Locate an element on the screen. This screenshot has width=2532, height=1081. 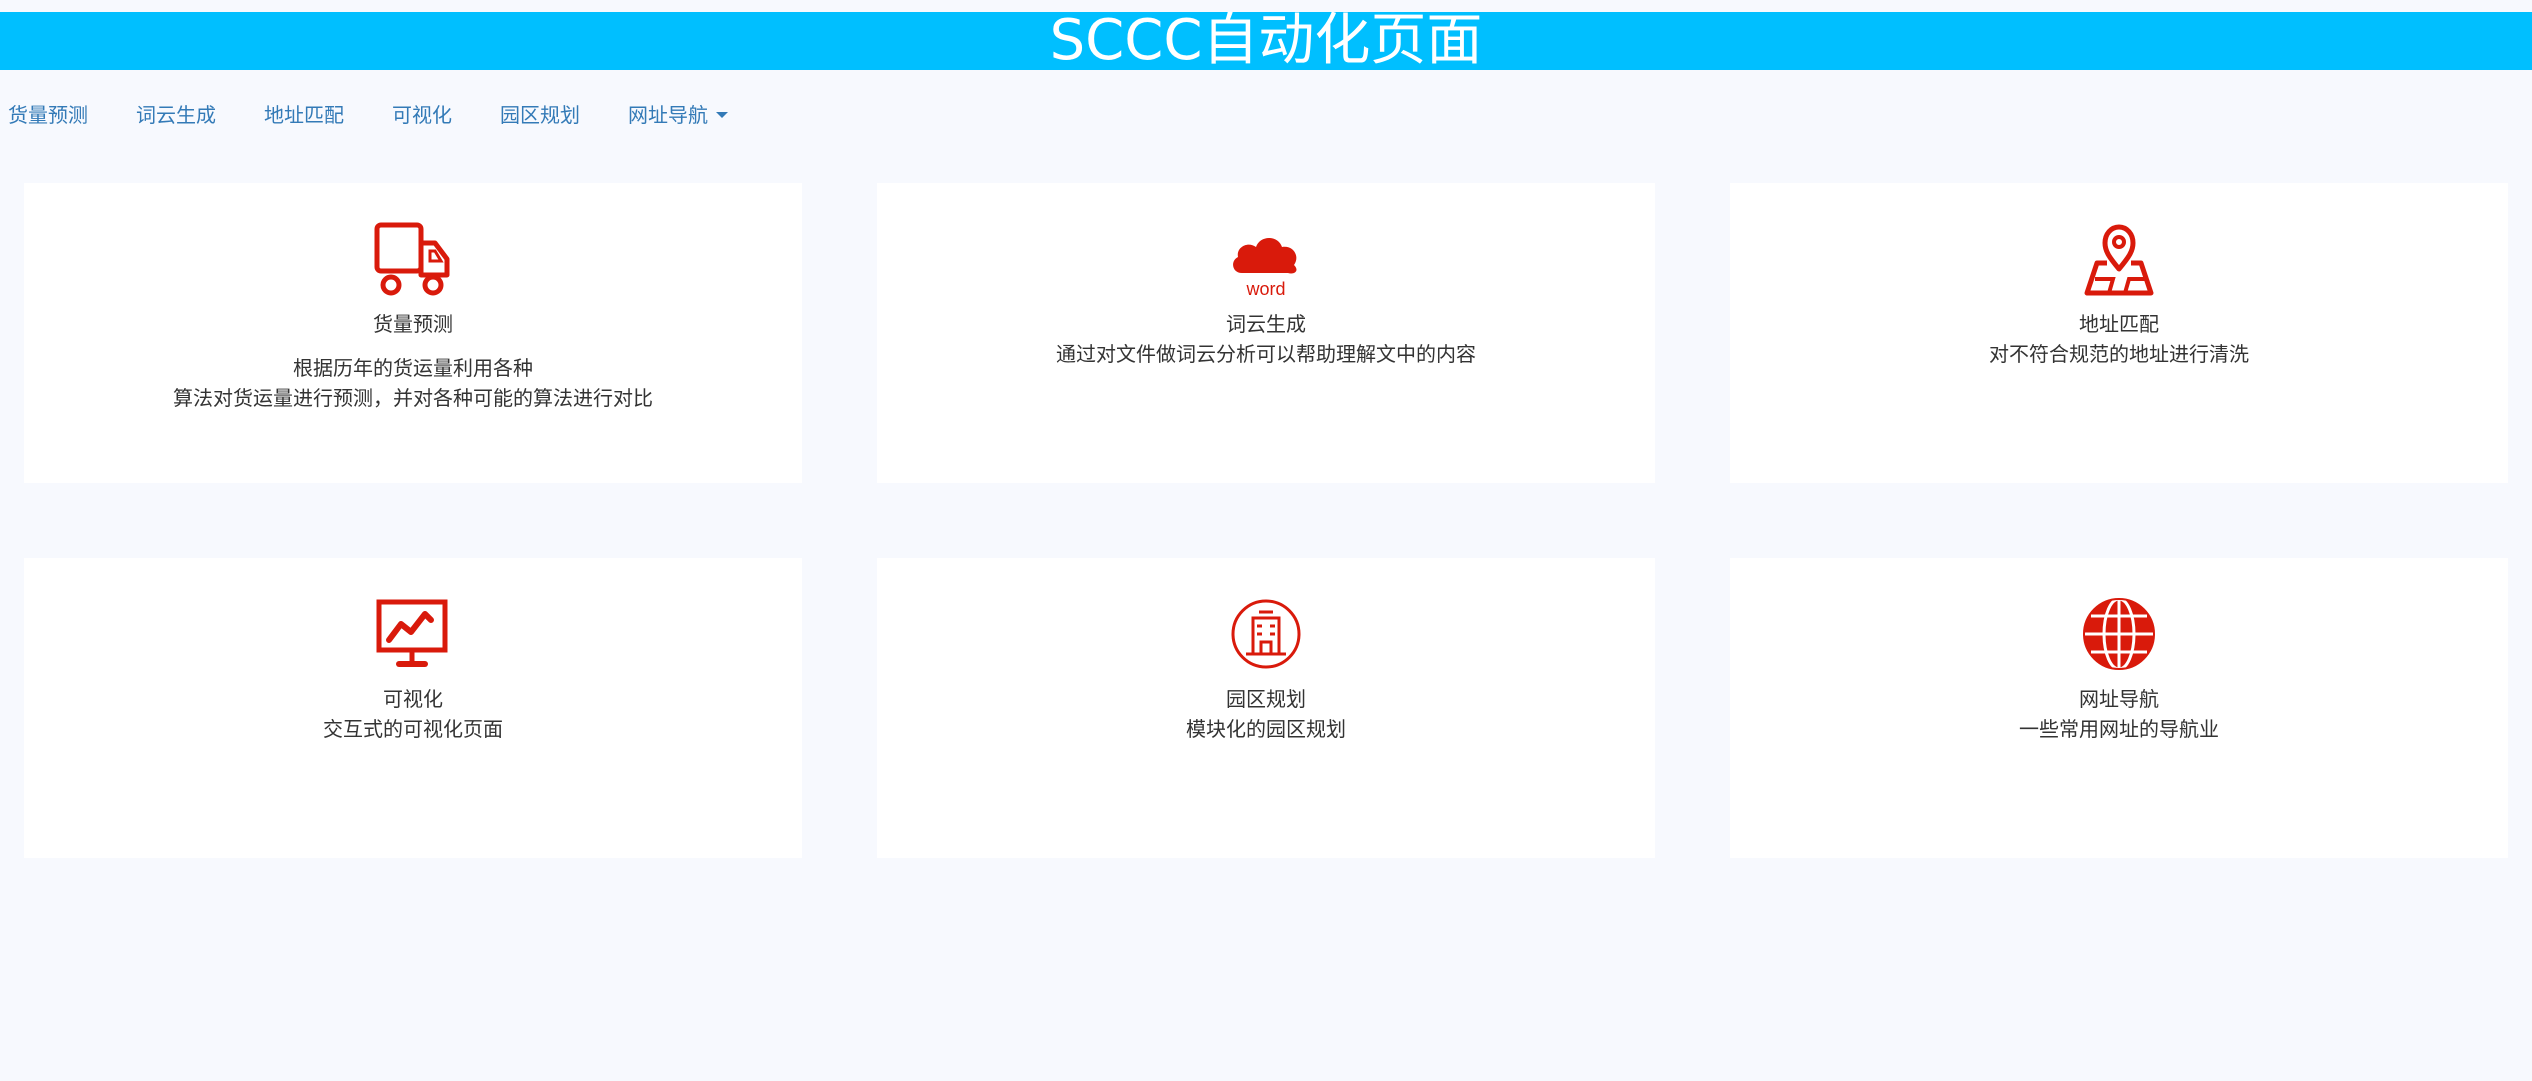
card-description: 根据历年的货运量利用各种 is located at coordinates (413, 368).